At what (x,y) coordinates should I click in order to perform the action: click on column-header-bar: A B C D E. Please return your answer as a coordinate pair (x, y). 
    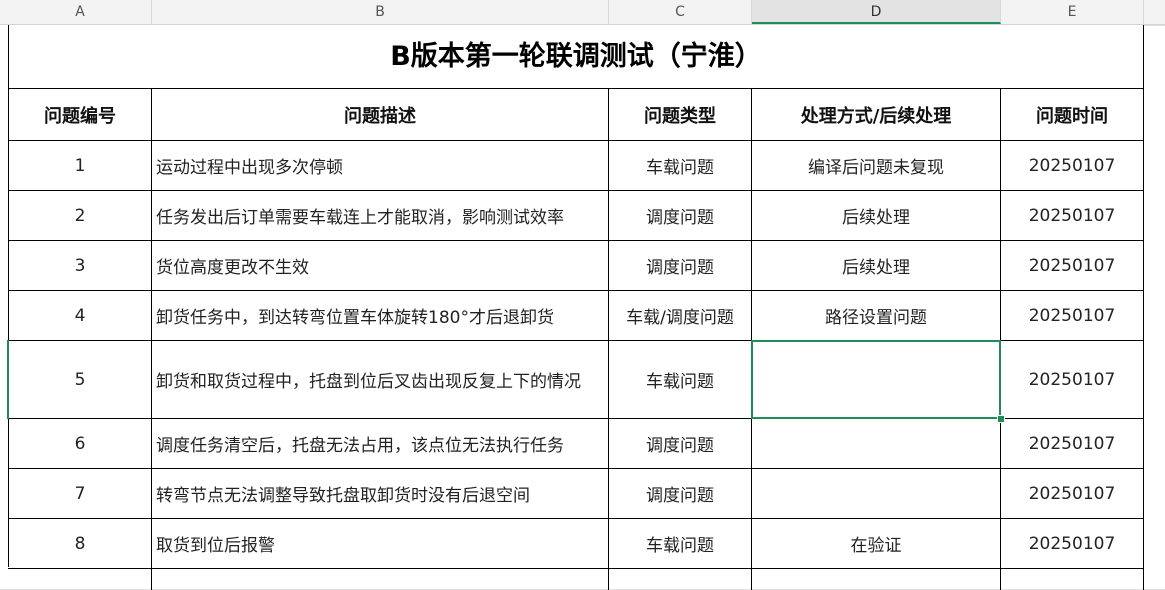
    Looking at the image, I should click on (582, 12).